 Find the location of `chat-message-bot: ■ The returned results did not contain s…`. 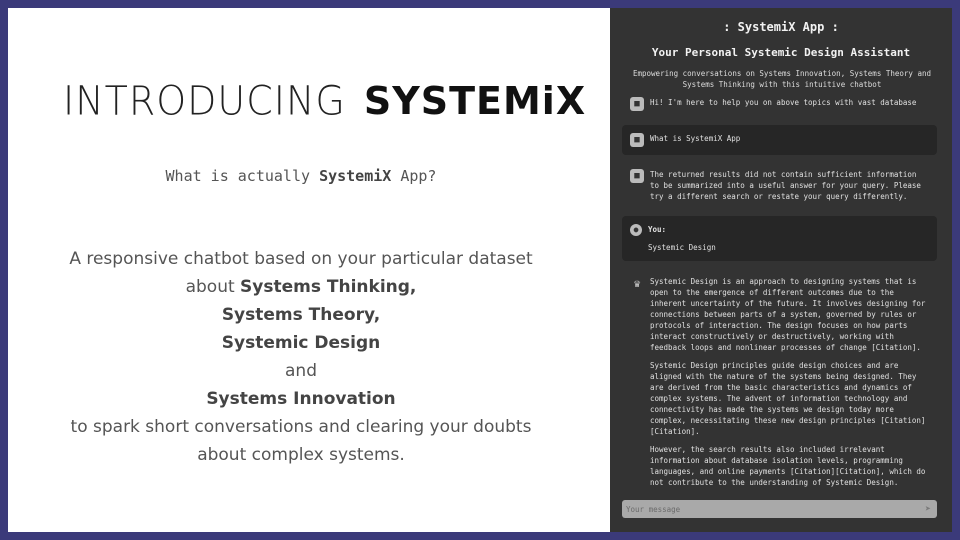

chat-message-bot: ■ The returned results did not contain s… is located at coordinates (779, 185).